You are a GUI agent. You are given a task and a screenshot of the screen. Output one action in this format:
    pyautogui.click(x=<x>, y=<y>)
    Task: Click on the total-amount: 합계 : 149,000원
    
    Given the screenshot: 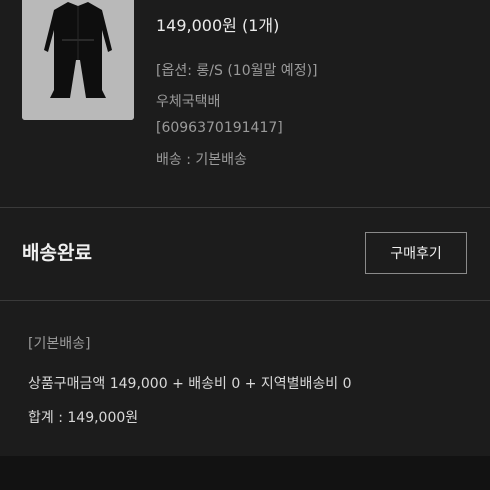 What is the action you would take?
    pyautogui.click(x=83, y=418)
    